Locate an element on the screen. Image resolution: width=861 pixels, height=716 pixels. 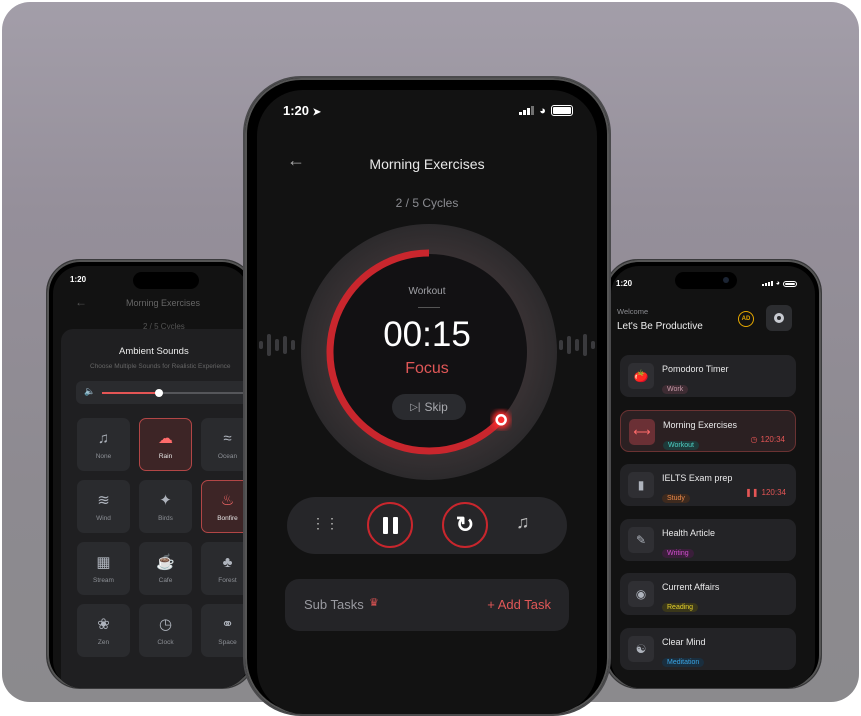
sound-tile-stream: ▦ Stream is located at coordinates (103, 568).